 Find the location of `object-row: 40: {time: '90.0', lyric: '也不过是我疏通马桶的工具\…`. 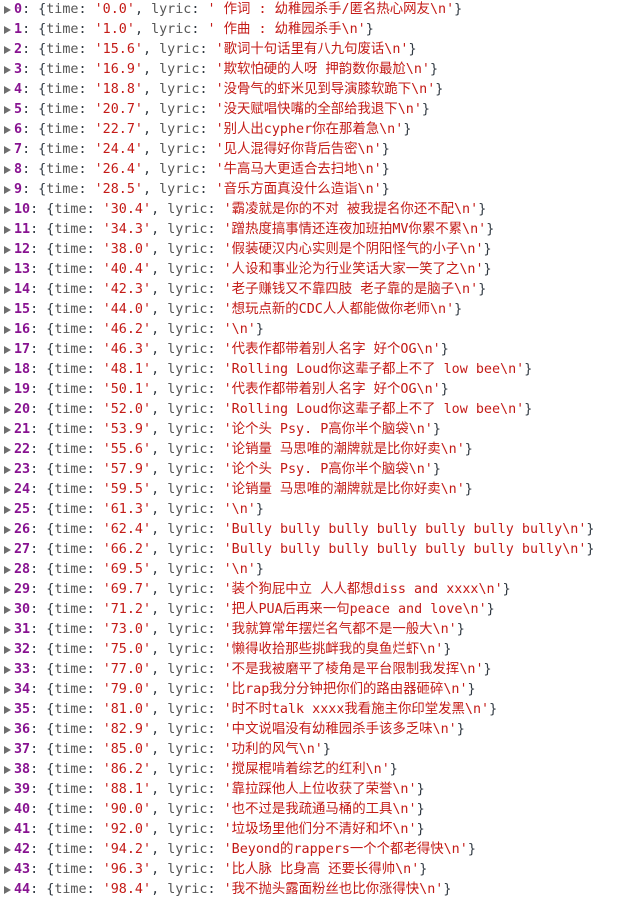

object-row: 40: {time: '90.0', lyric: '也不过是我疏通马桶的工具\… is located at coordinates (318, 810).